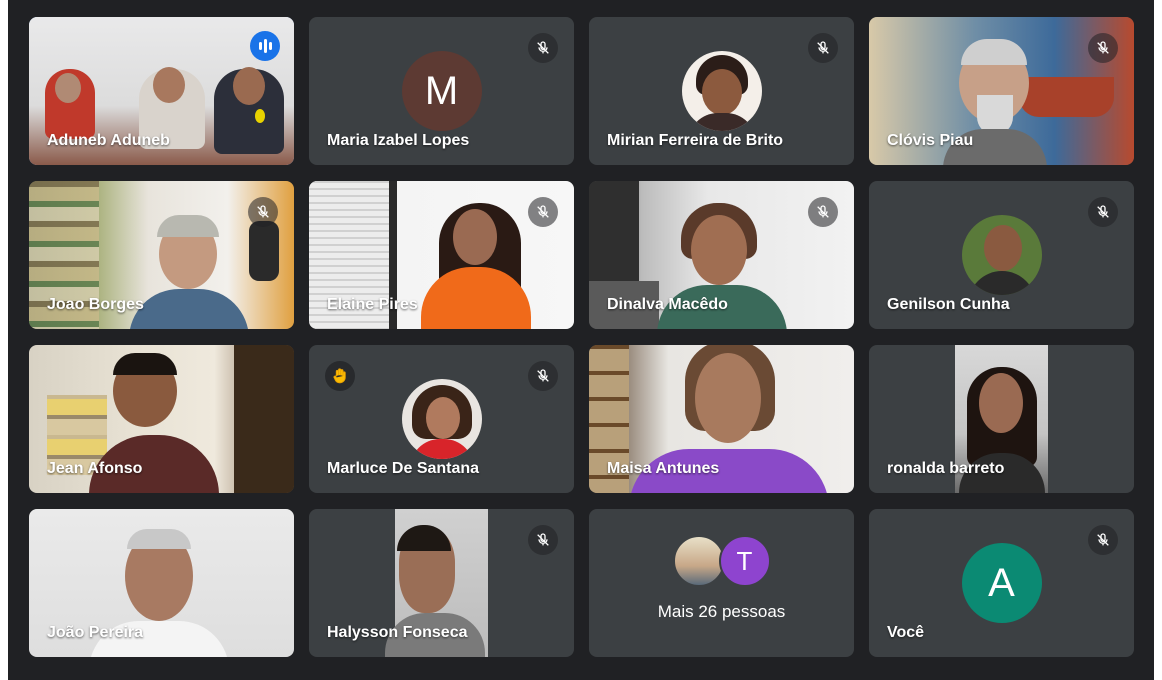 The width and height of the screenshot is (1162, 680). Describe the element at coordinates (441, 583) in the screenshot. I see `participant-tile-halysson-fonseca: Halysson Fonseca` at that location.